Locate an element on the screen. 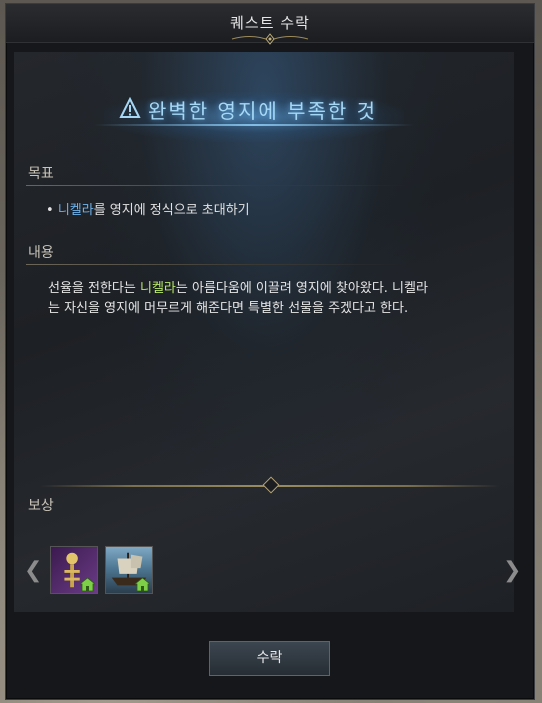  content-divider is located at coordinates (216, 264).